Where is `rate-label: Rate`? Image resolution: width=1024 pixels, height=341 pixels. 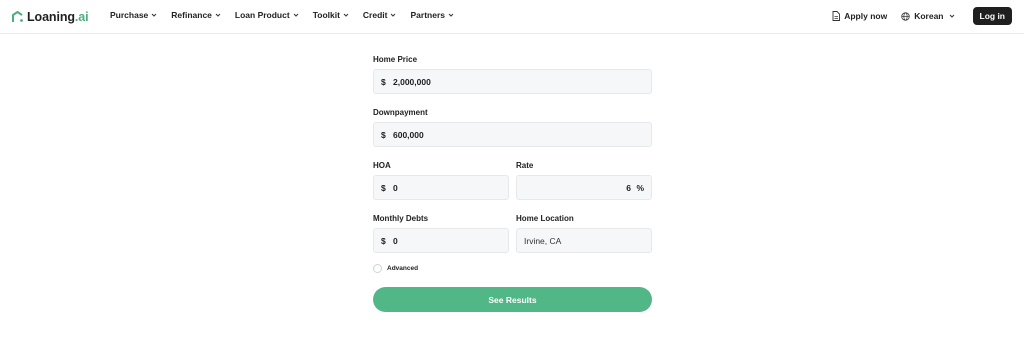 rate-label: Rate is located at coordinates (525, 165).